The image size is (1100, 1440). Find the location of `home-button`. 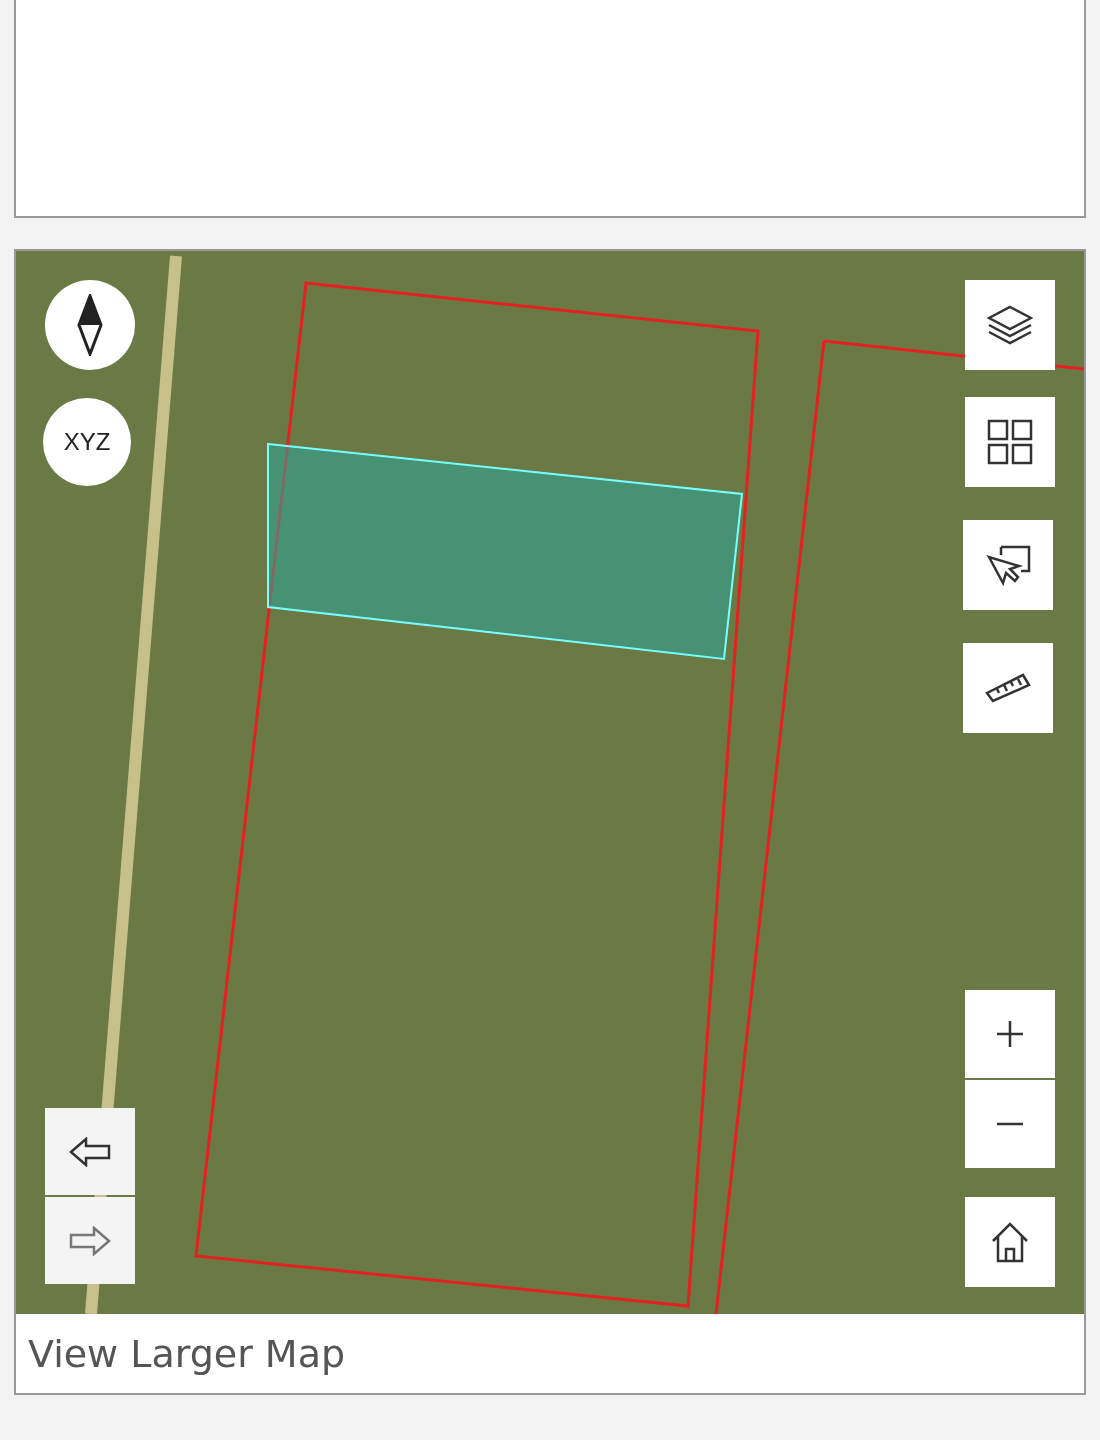

home-button is located at coordinates (1010, 1242).